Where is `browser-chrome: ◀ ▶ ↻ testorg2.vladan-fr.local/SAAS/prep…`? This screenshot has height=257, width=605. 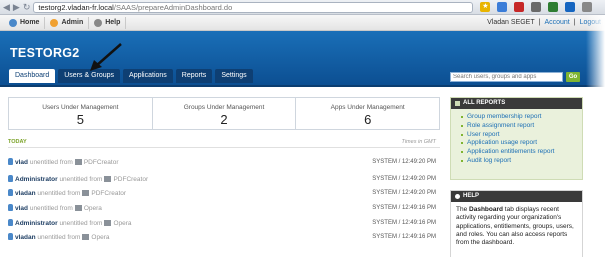
browser-chrome: ◀ ▶ ↻ testorg2.vladan-fr.local/SAAS/prep… is located at coordinates (302, 7).